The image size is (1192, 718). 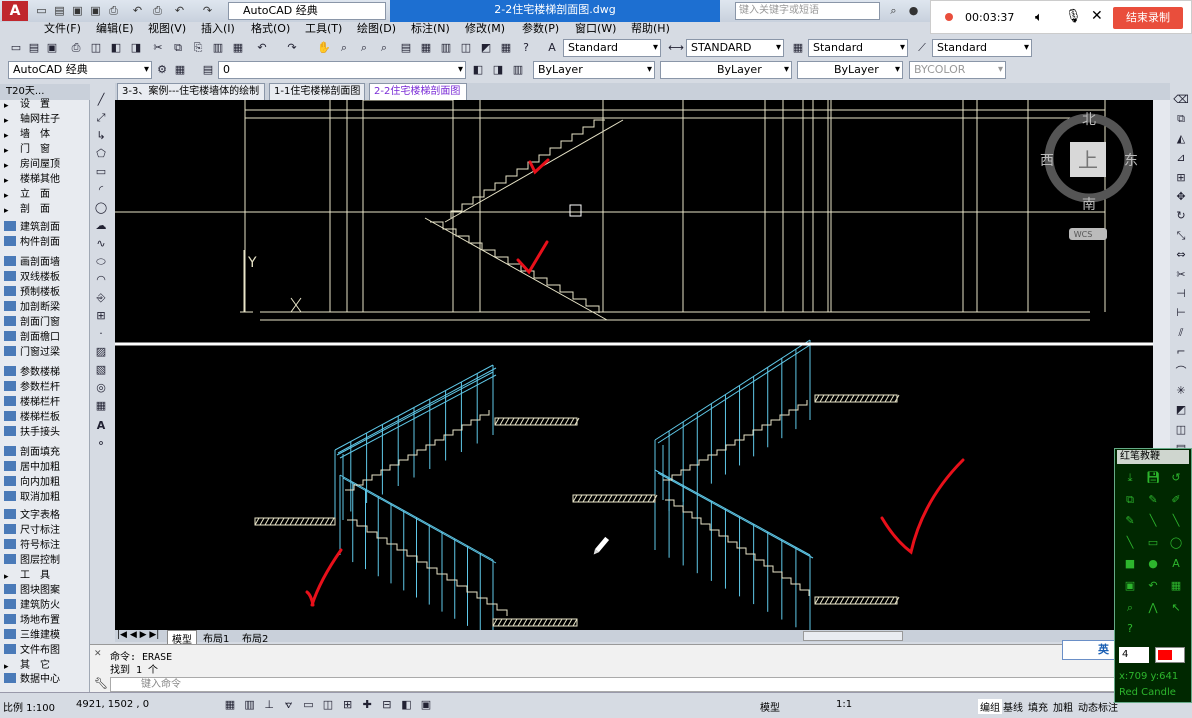 What do you see at coordinates (426, 705) in the screenshot?
I see `tpy-toggle-icon: ▣` at bounding box center [426, 705].